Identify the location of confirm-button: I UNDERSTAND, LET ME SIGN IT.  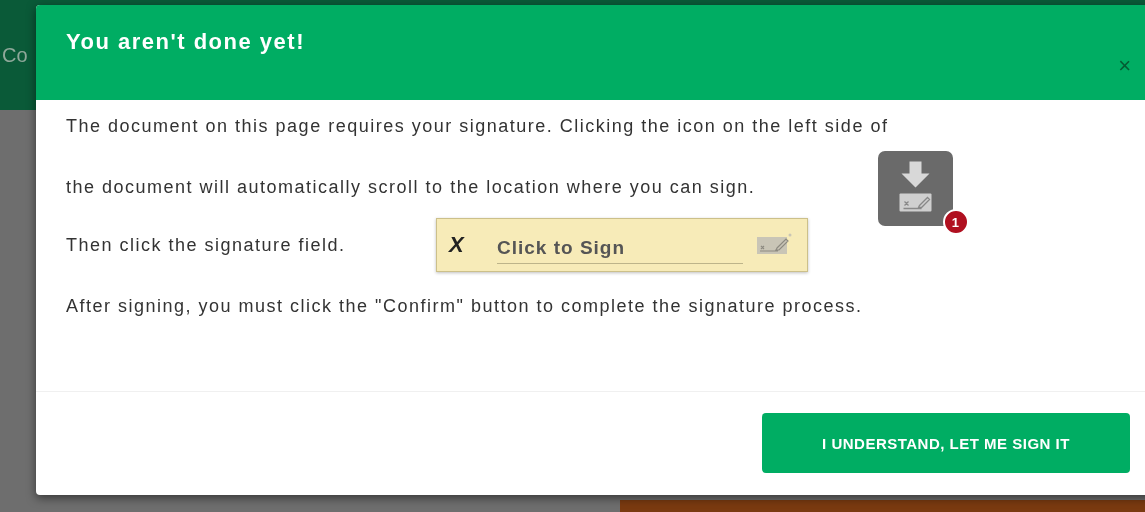
(946, 443).